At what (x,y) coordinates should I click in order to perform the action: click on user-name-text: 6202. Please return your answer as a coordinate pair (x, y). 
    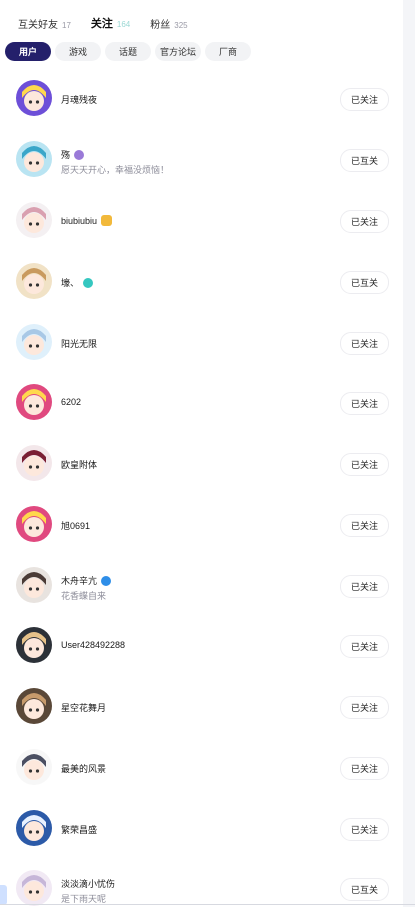
    Looking at the image, I should click on (71, 402).